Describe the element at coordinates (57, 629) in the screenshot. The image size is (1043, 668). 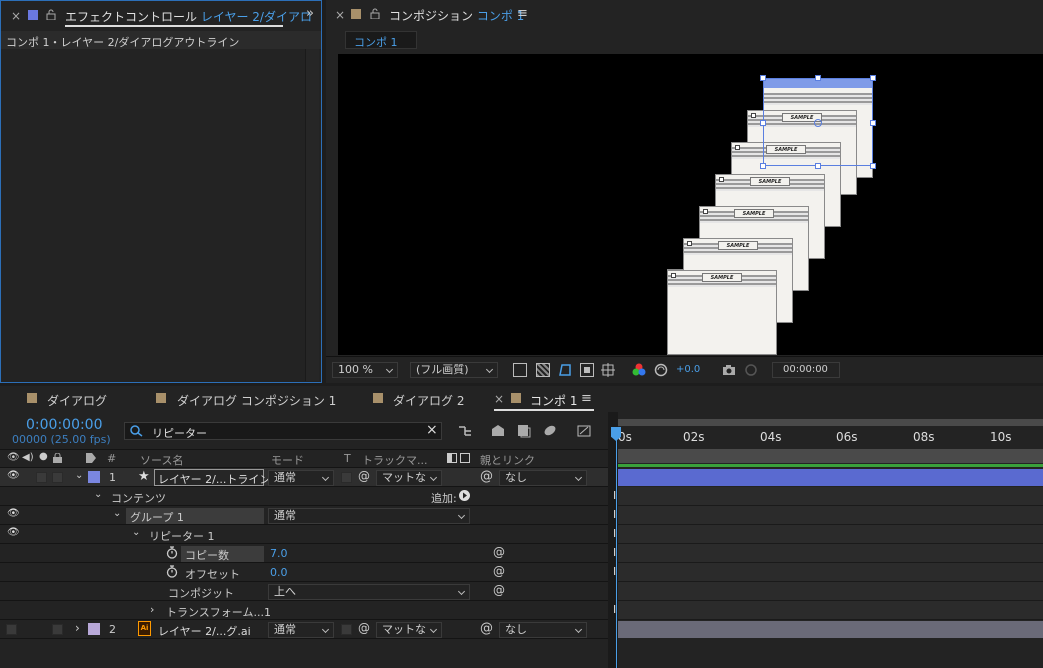
I see `solo-switch` at that location.